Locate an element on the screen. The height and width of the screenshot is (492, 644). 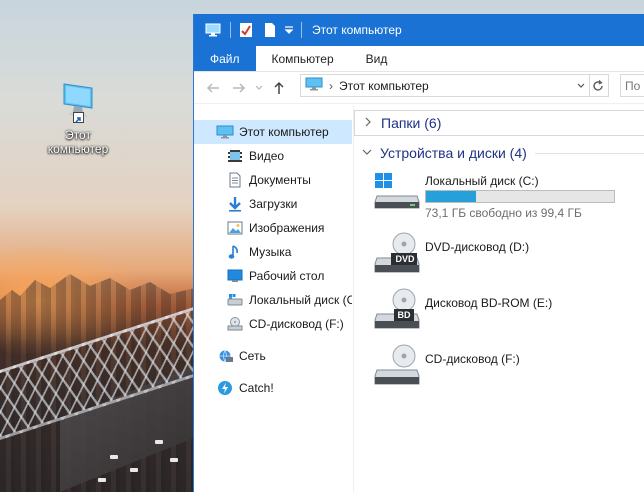
tab-file: Файл is located at coordinates (225, 58).